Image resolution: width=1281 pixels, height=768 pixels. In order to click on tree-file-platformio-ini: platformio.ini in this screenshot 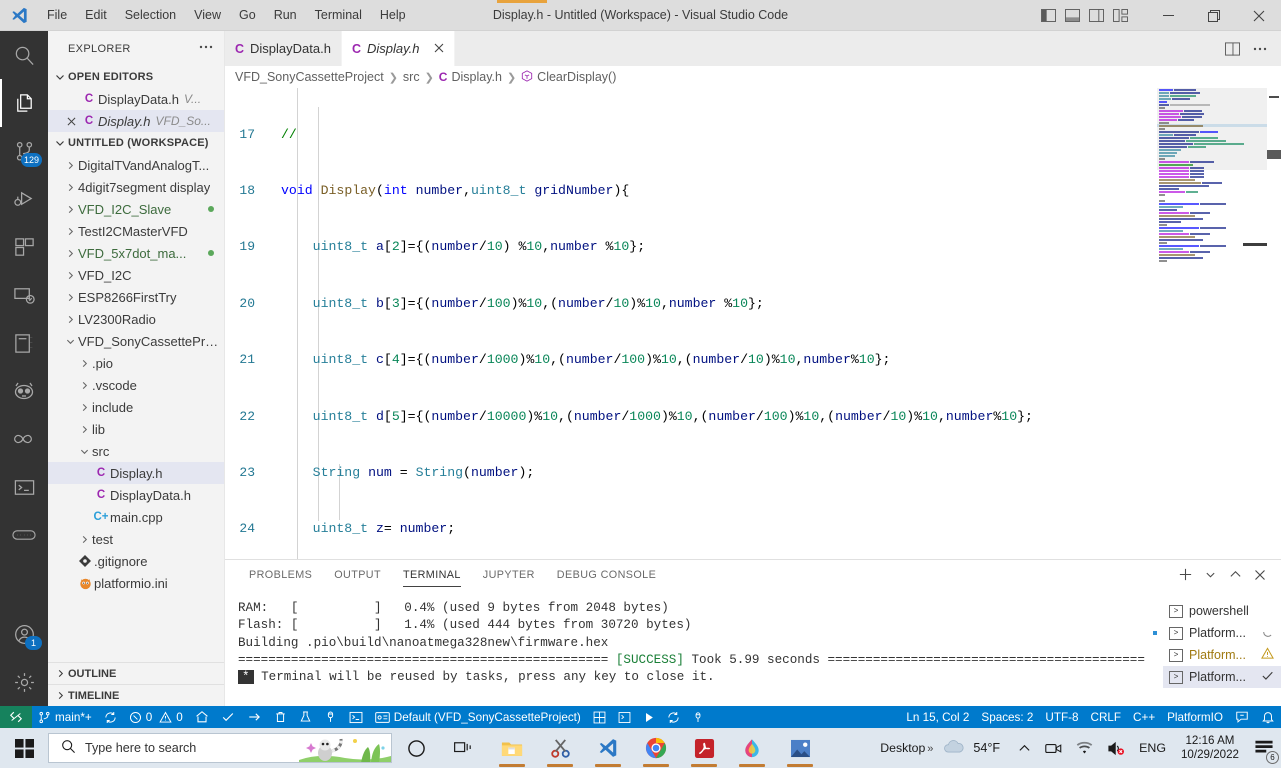, I will do `click(136, 583)`.